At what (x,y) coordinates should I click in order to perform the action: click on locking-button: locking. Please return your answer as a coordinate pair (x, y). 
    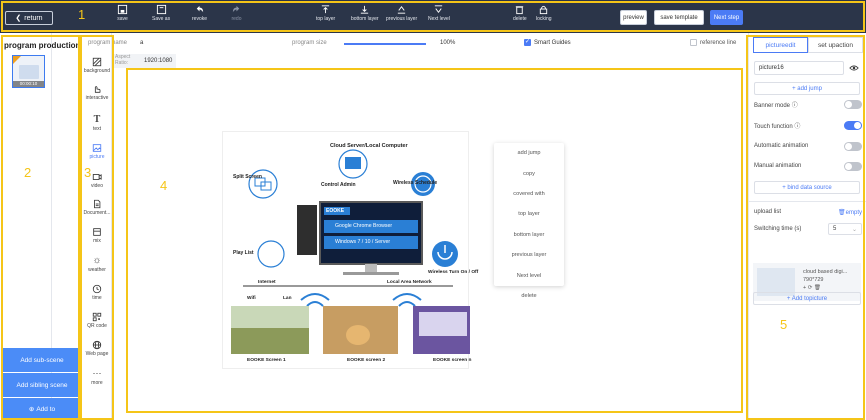
    Looking at the image, I should click on (544, 13).